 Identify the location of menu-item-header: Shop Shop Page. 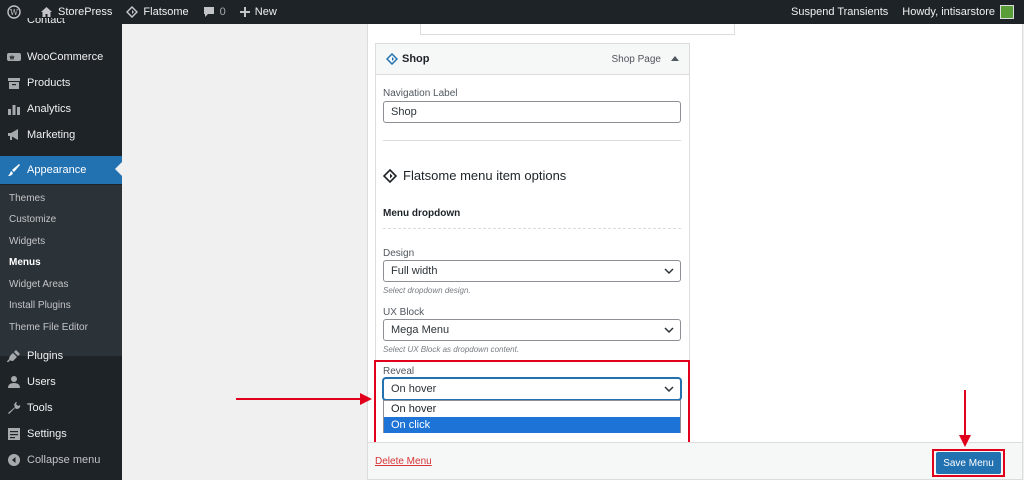
(532, 59).